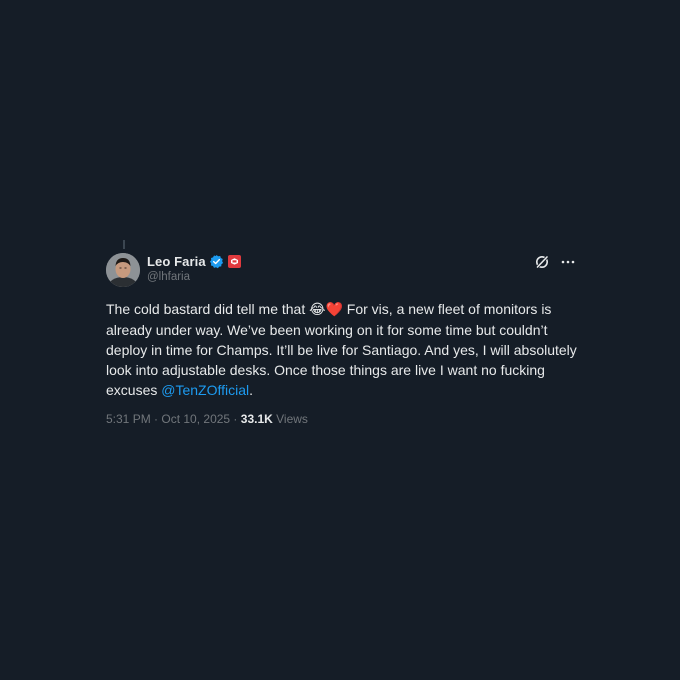 The height and width of the screenshot is (680, 680). I want to click on tears-of-joy-emoji: 😂, so click(317, 310).